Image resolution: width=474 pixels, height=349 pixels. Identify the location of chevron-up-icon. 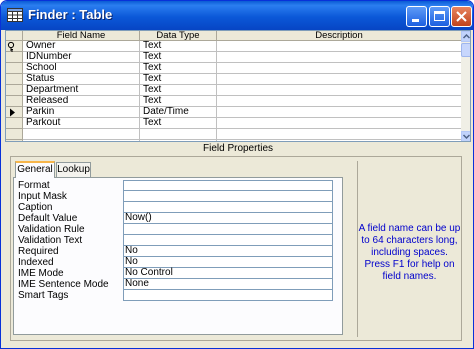
(466, 36).